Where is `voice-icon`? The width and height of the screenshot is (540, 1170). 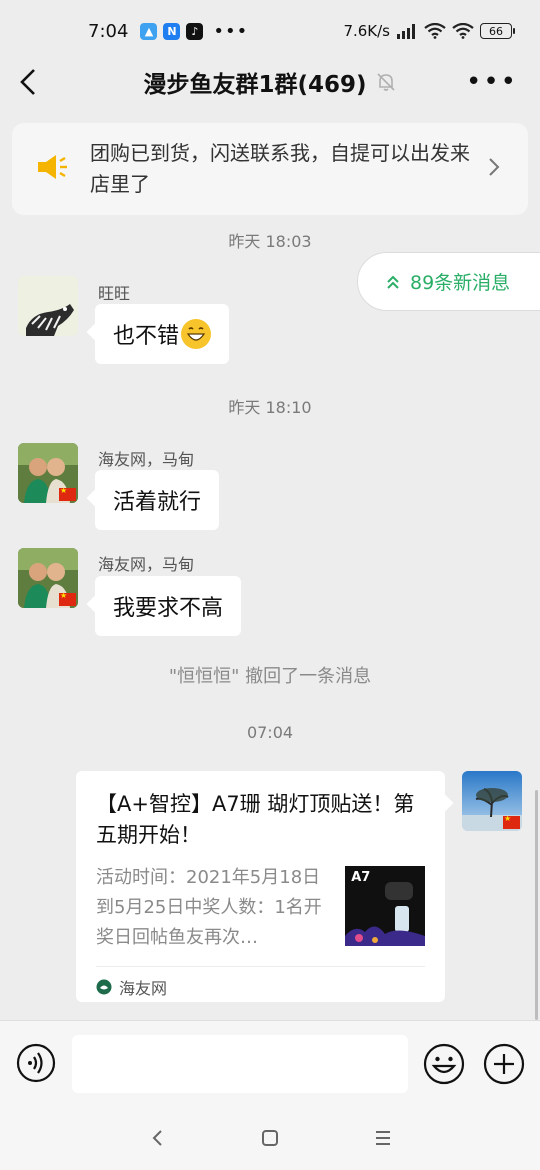 voice-icon is located at coordinates (36, 1063).